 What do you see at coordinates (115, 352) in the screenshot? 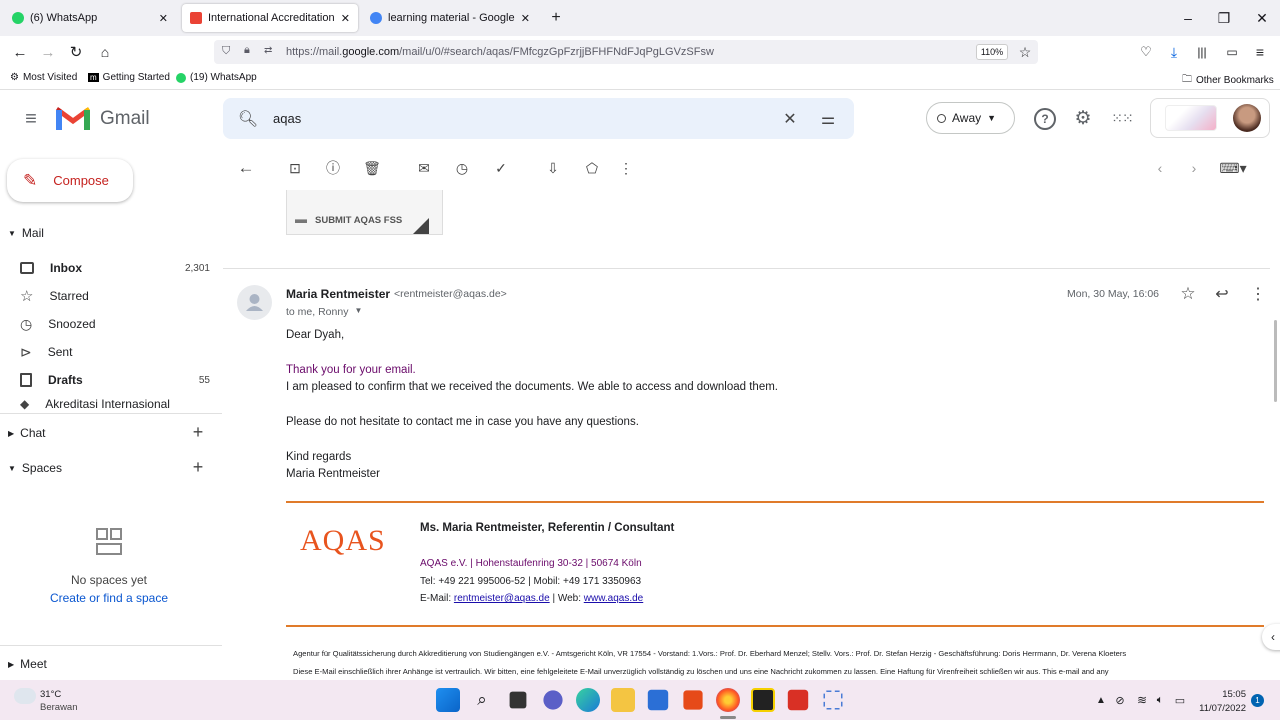
I see `sidebar-item-sent: ⊳ Sent` at bounding box center [115, 352].